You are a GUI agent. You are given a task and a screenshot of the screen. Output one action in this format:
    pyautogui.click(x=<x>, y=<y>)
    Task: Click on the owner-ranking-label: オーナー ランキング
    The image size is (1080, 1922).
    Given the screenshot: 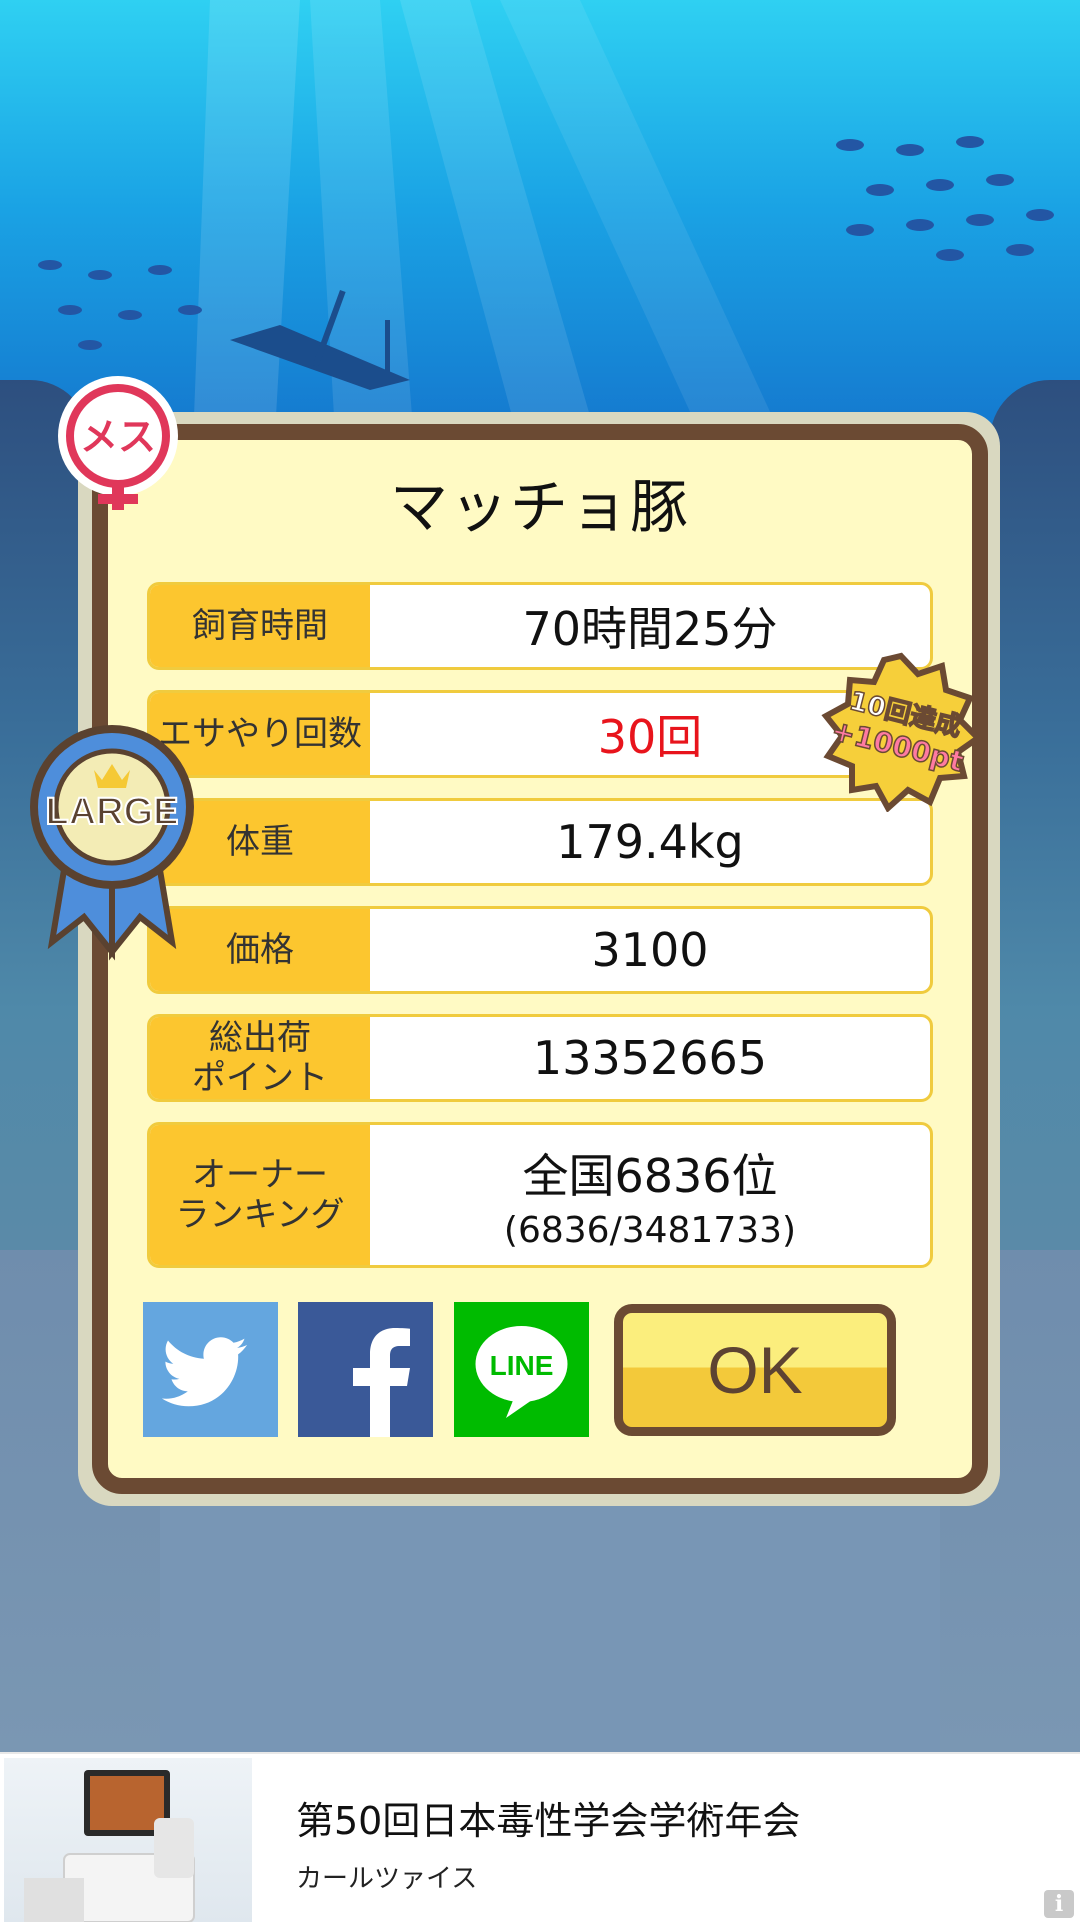 What is the action you would take?
    pyautogui.click(x=260, y=1195)
    